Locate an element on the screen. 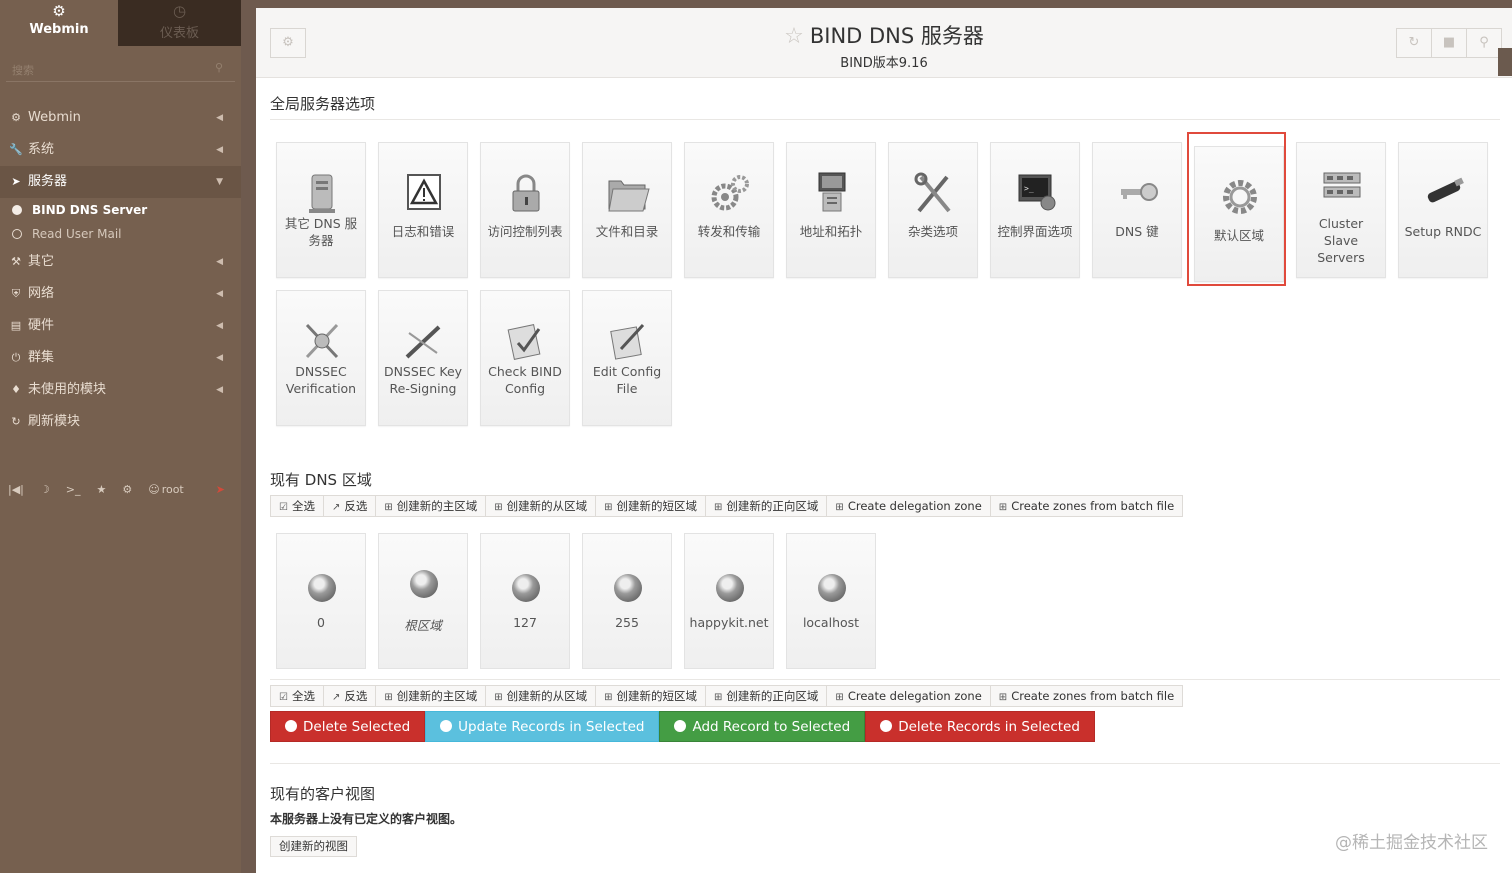  computer-icon is located at coordinates (832, 192).